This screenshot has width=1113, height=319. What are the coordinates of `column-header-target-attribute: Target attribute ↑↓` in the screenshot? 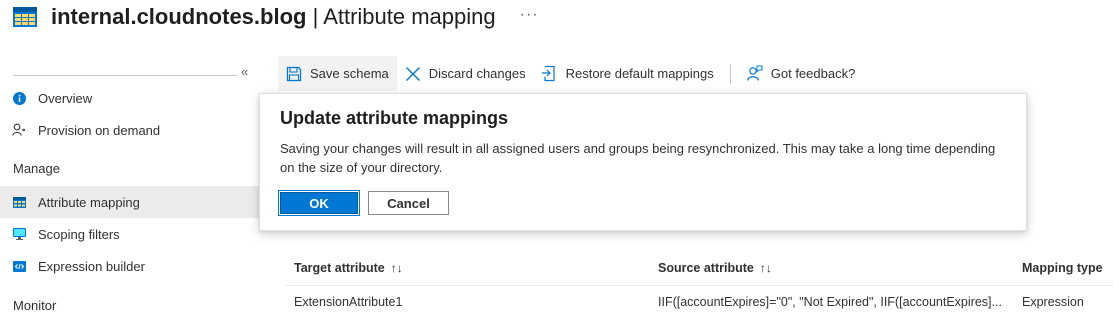 It's located at (348, 268).